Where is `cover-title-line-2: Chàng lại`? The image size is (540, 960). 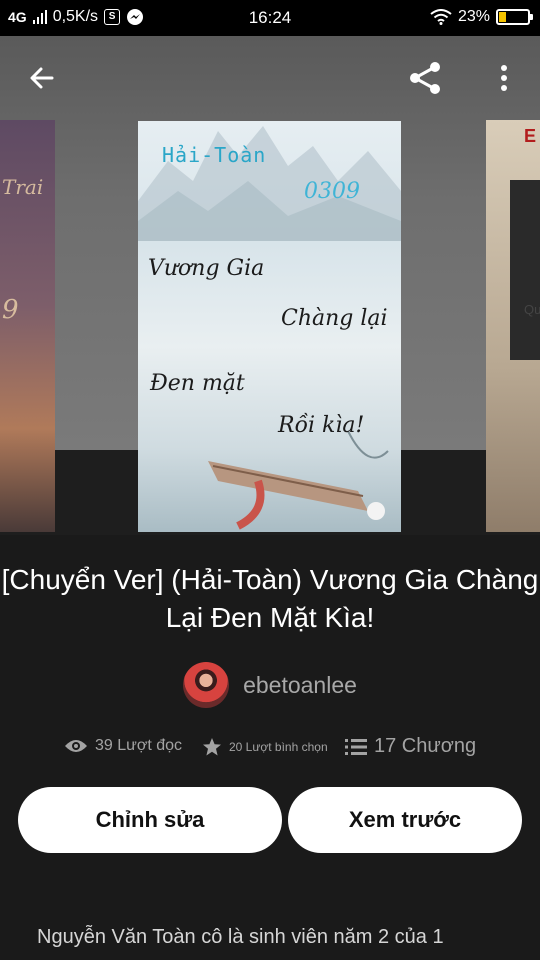 cover-title-line-2: Chàng lại is located at coordinates (334, 318).